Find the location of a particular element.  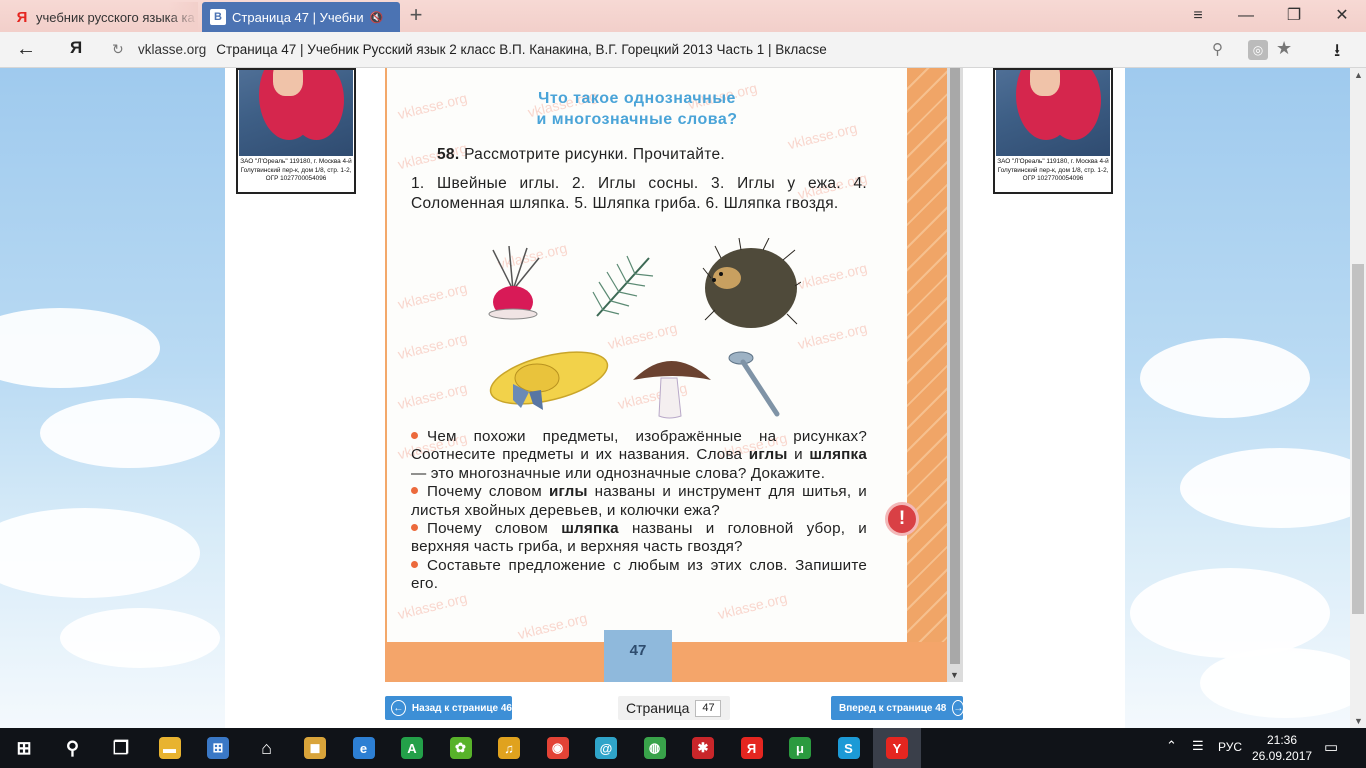

speaker-muted-icon: 🔇 is located at coordinates (377, 17).